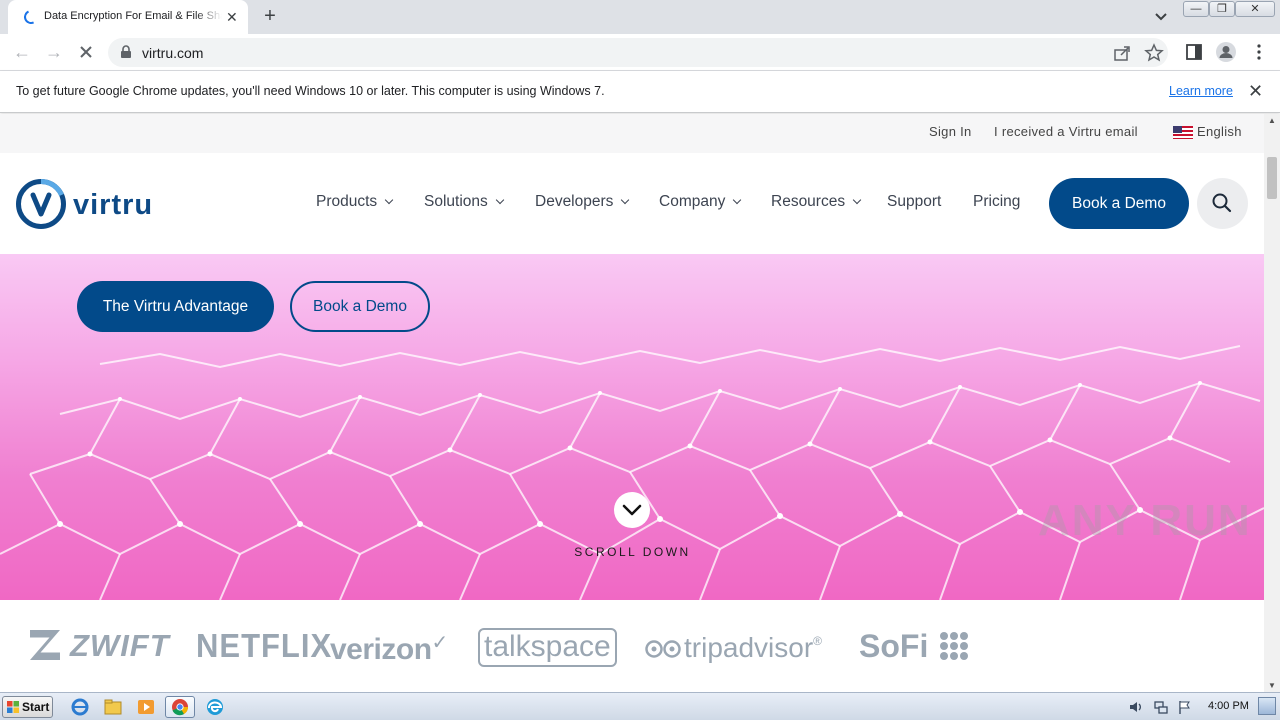 The width and height of the screenshot is (1280, 722). What do you see at coordinates (1259, 52) in the screenshot?
I see `chrome-menu-icon` at bounding box center [1259, 52].